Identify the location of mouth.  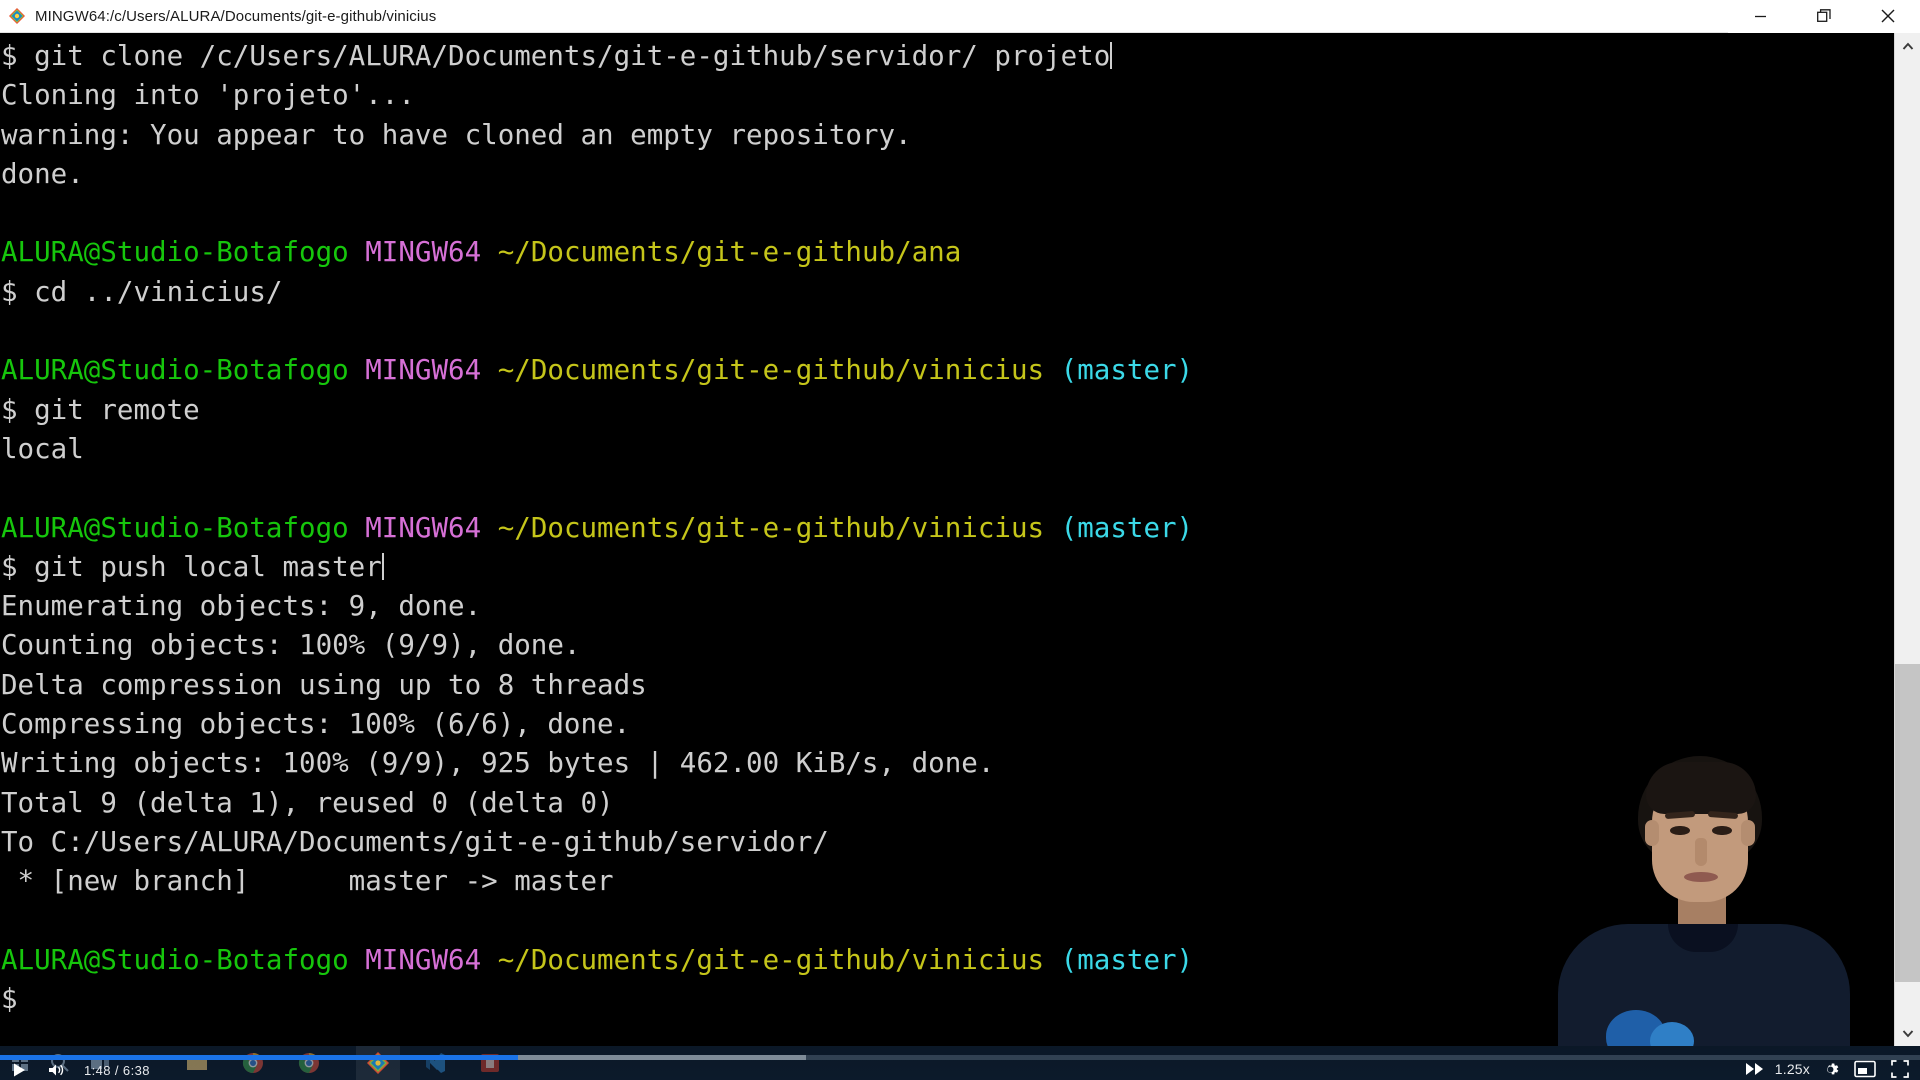
(1701, 877).